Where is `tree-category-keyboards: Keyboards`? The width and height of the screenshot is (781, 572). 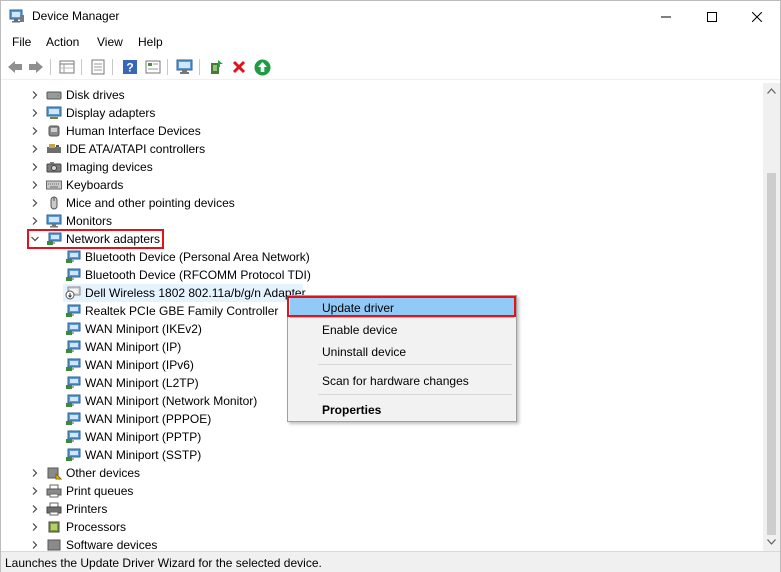 tree-category-keyboards: Keyboards is located at coordinates (372, 185).